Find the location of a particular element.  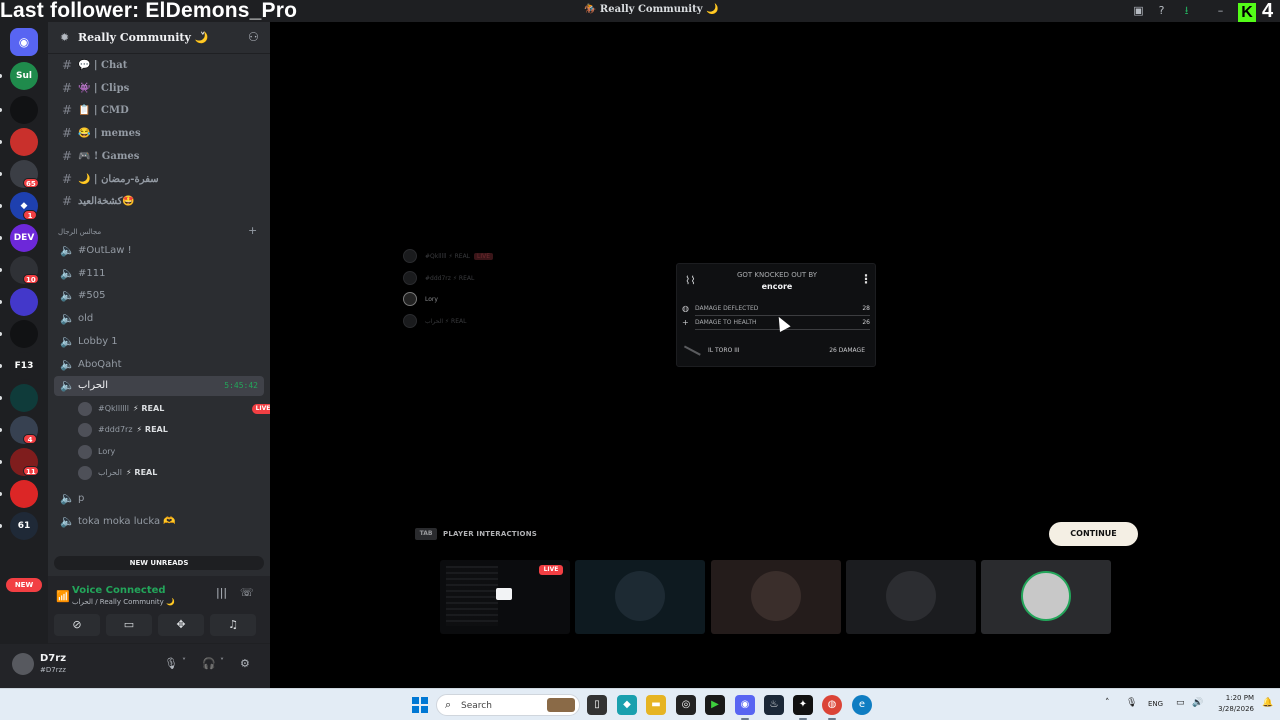

voice-channel: 🔈 p is located at coordinates (159, 499).